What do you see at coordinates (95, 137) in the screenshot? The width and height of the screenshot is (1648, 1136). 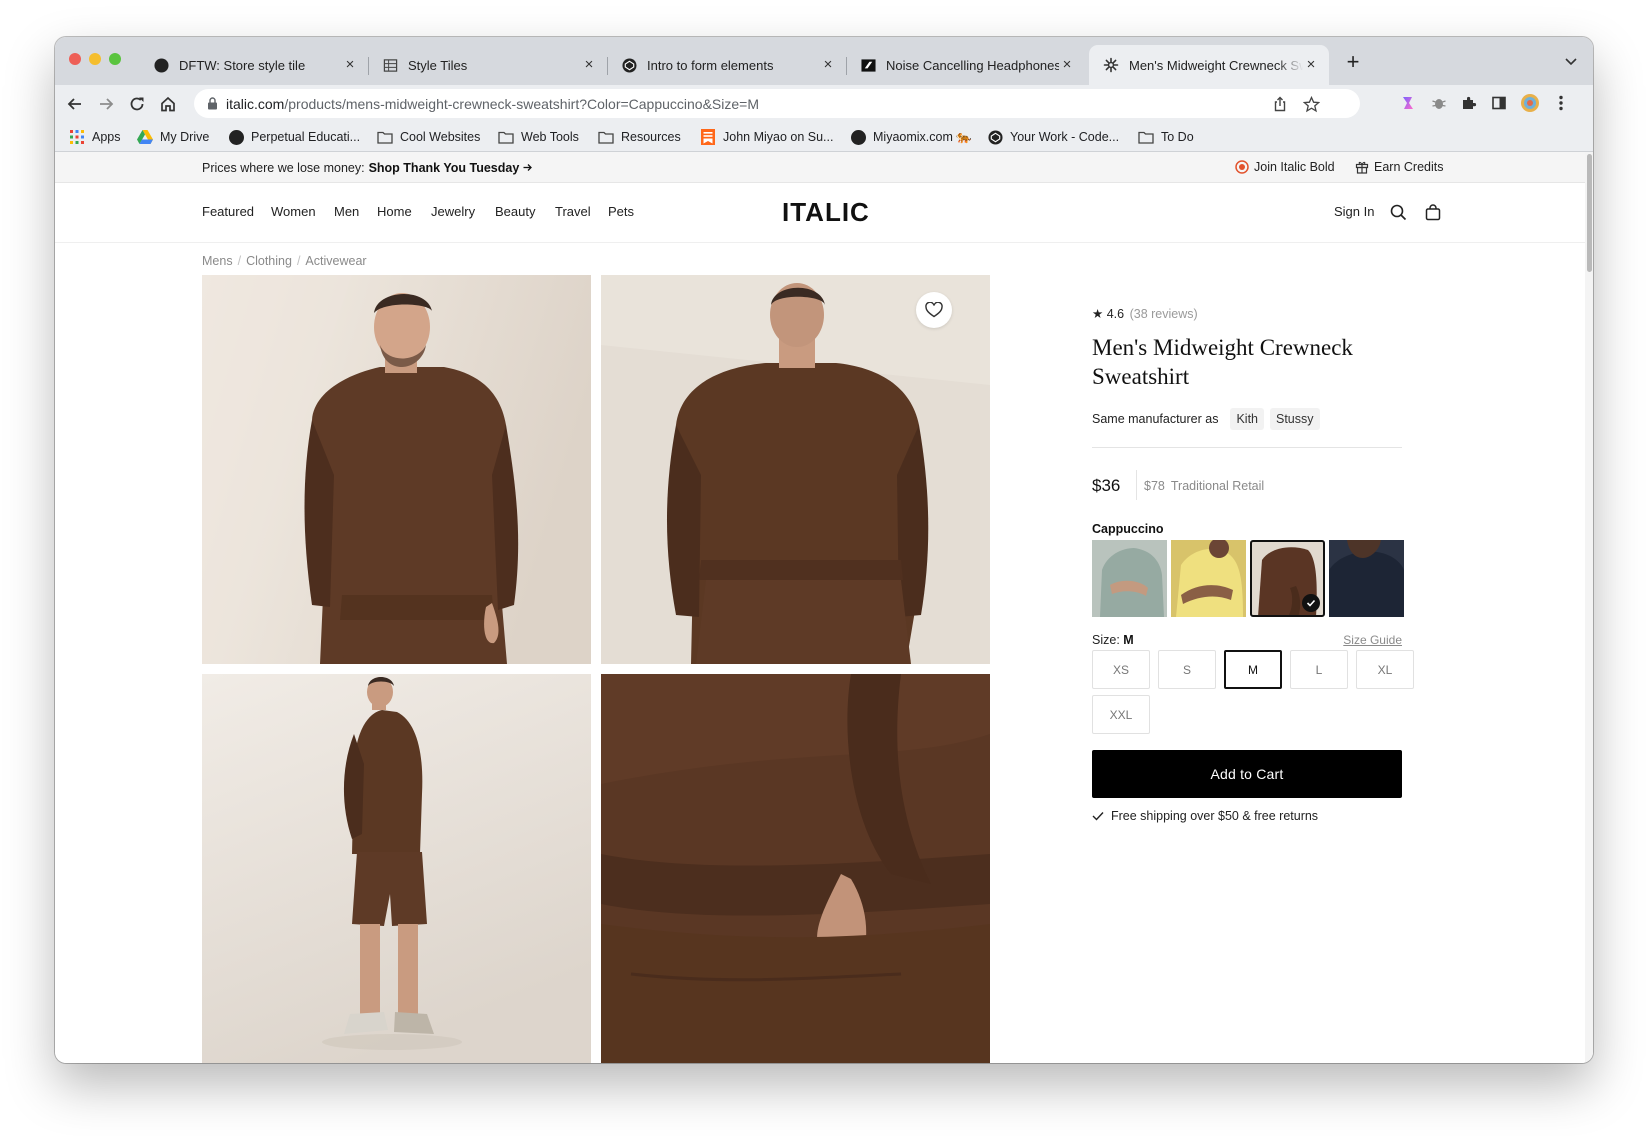 I see `bookmark-apps: Apps` at bounding box center [95, 137].